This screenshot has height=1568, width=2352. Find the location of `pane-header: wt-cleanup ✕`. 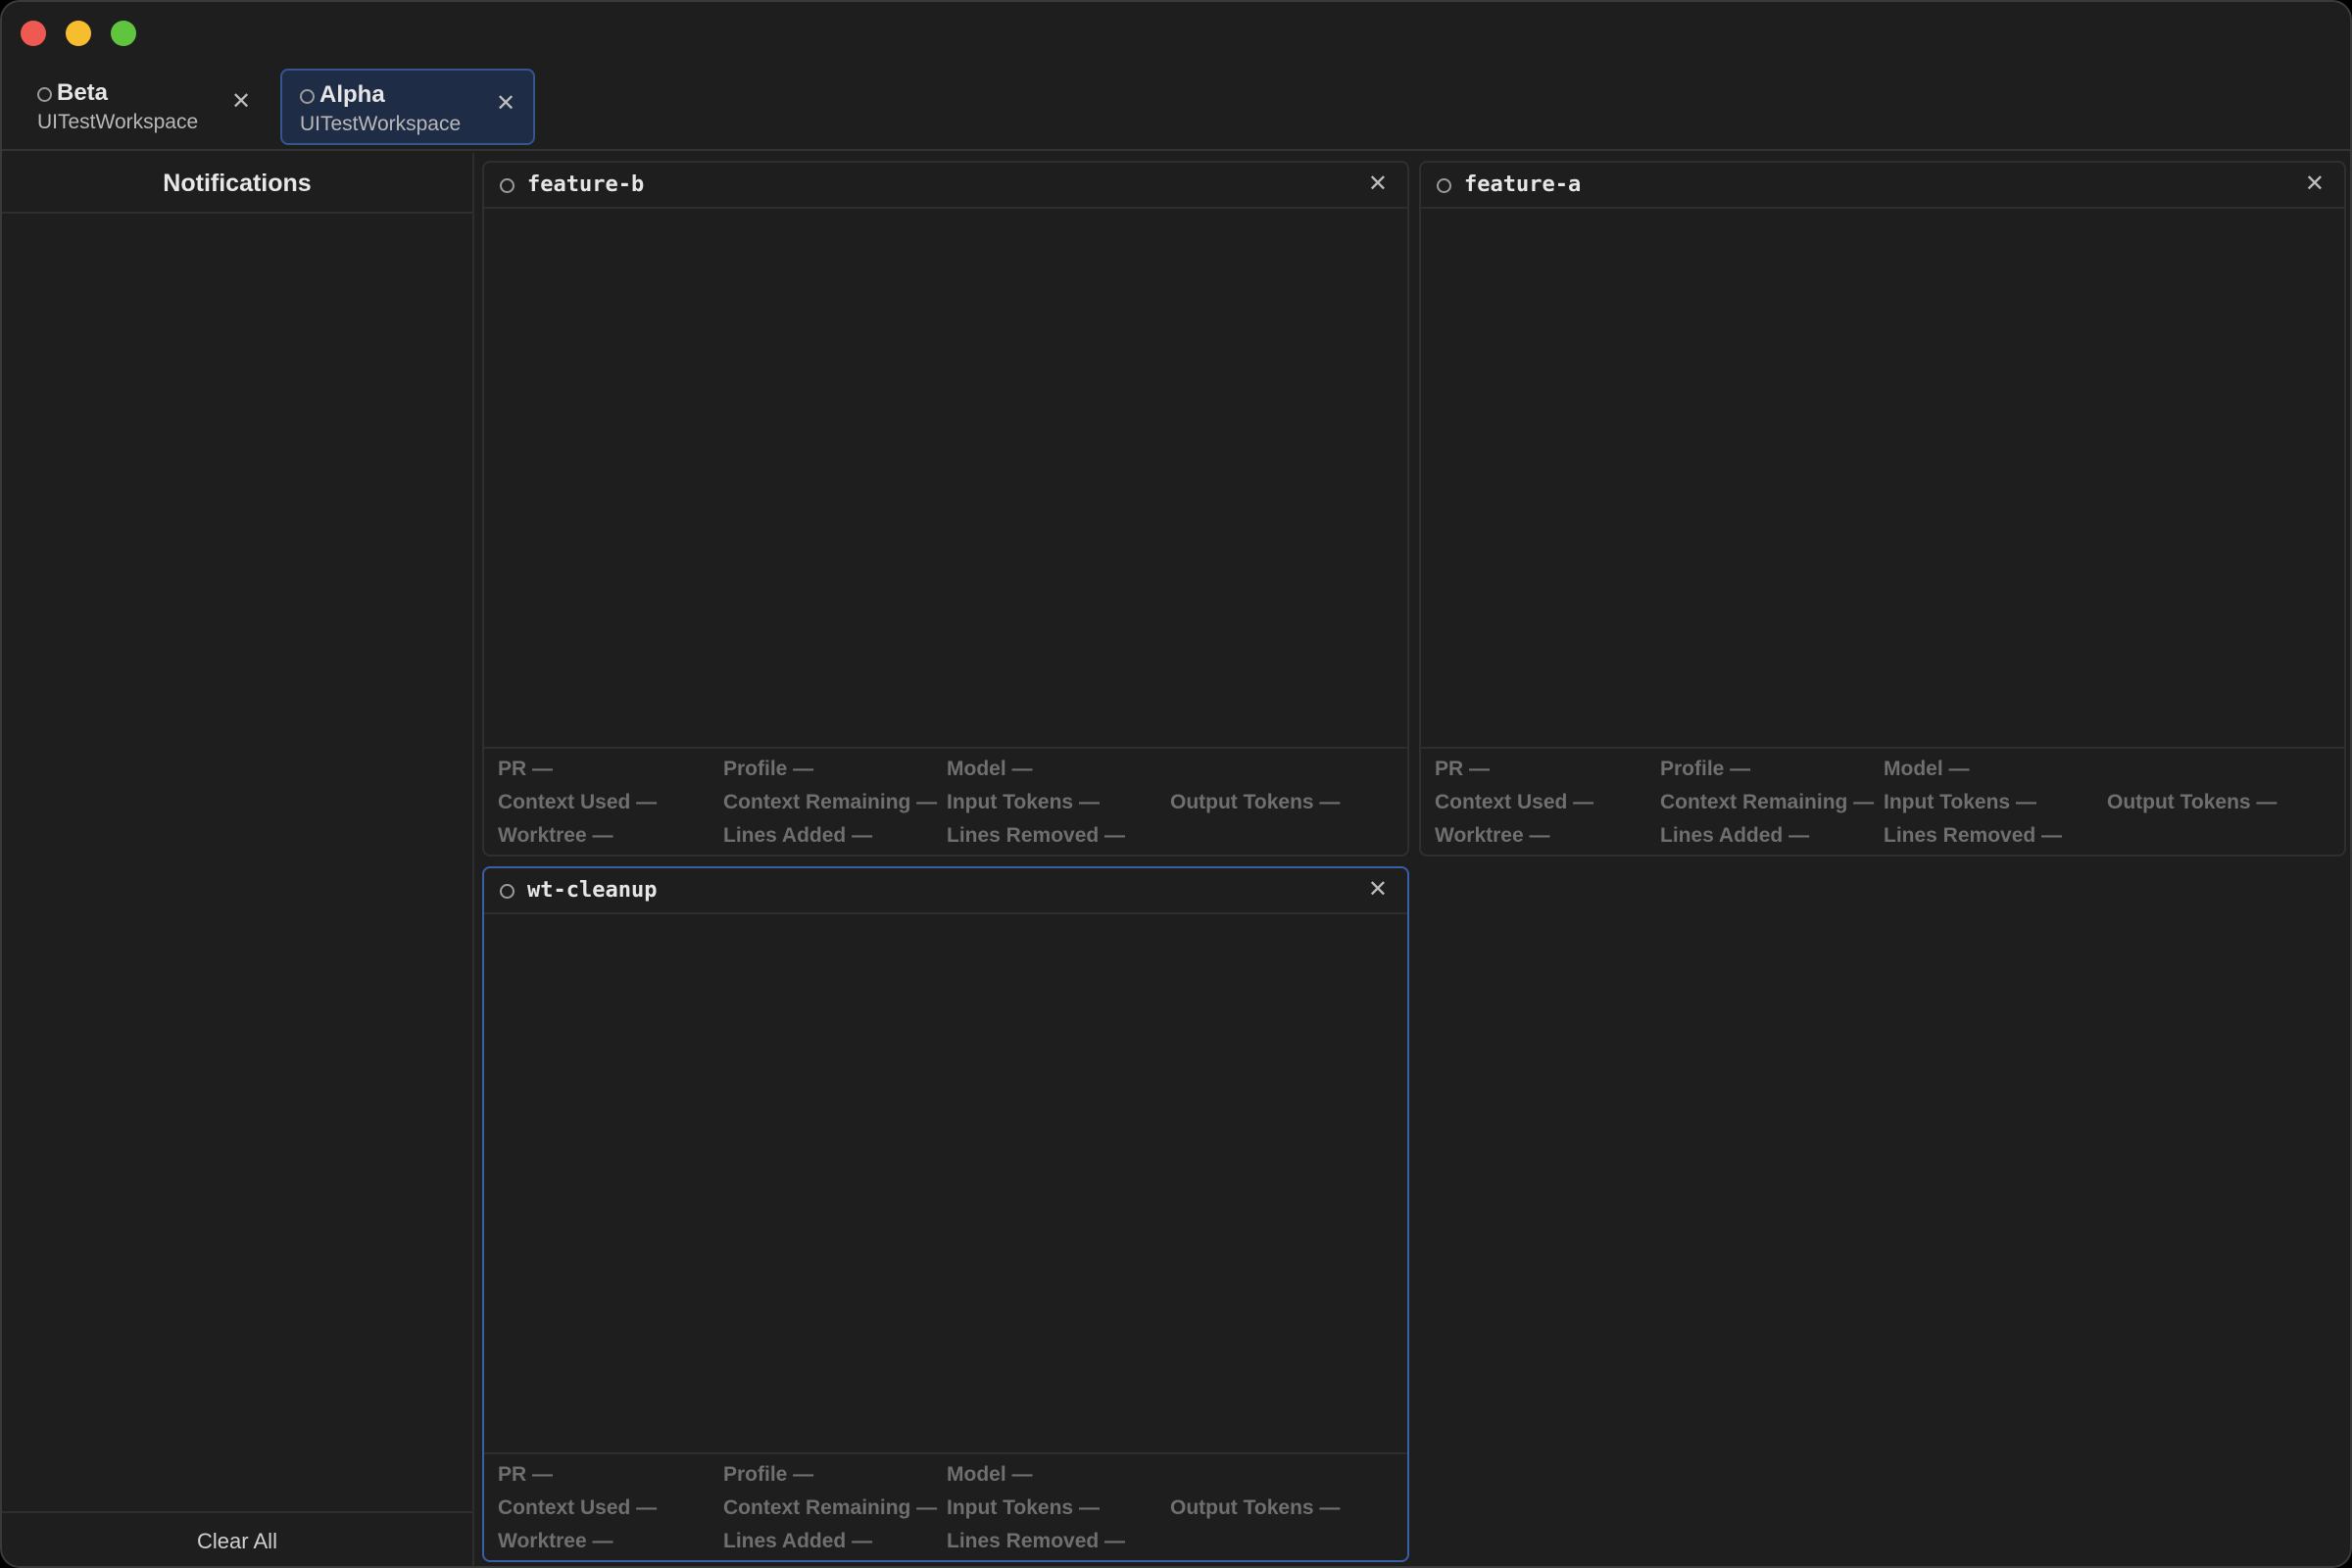

pane-header: wt-cleanup ✕ is located at coordinates (945, 891).